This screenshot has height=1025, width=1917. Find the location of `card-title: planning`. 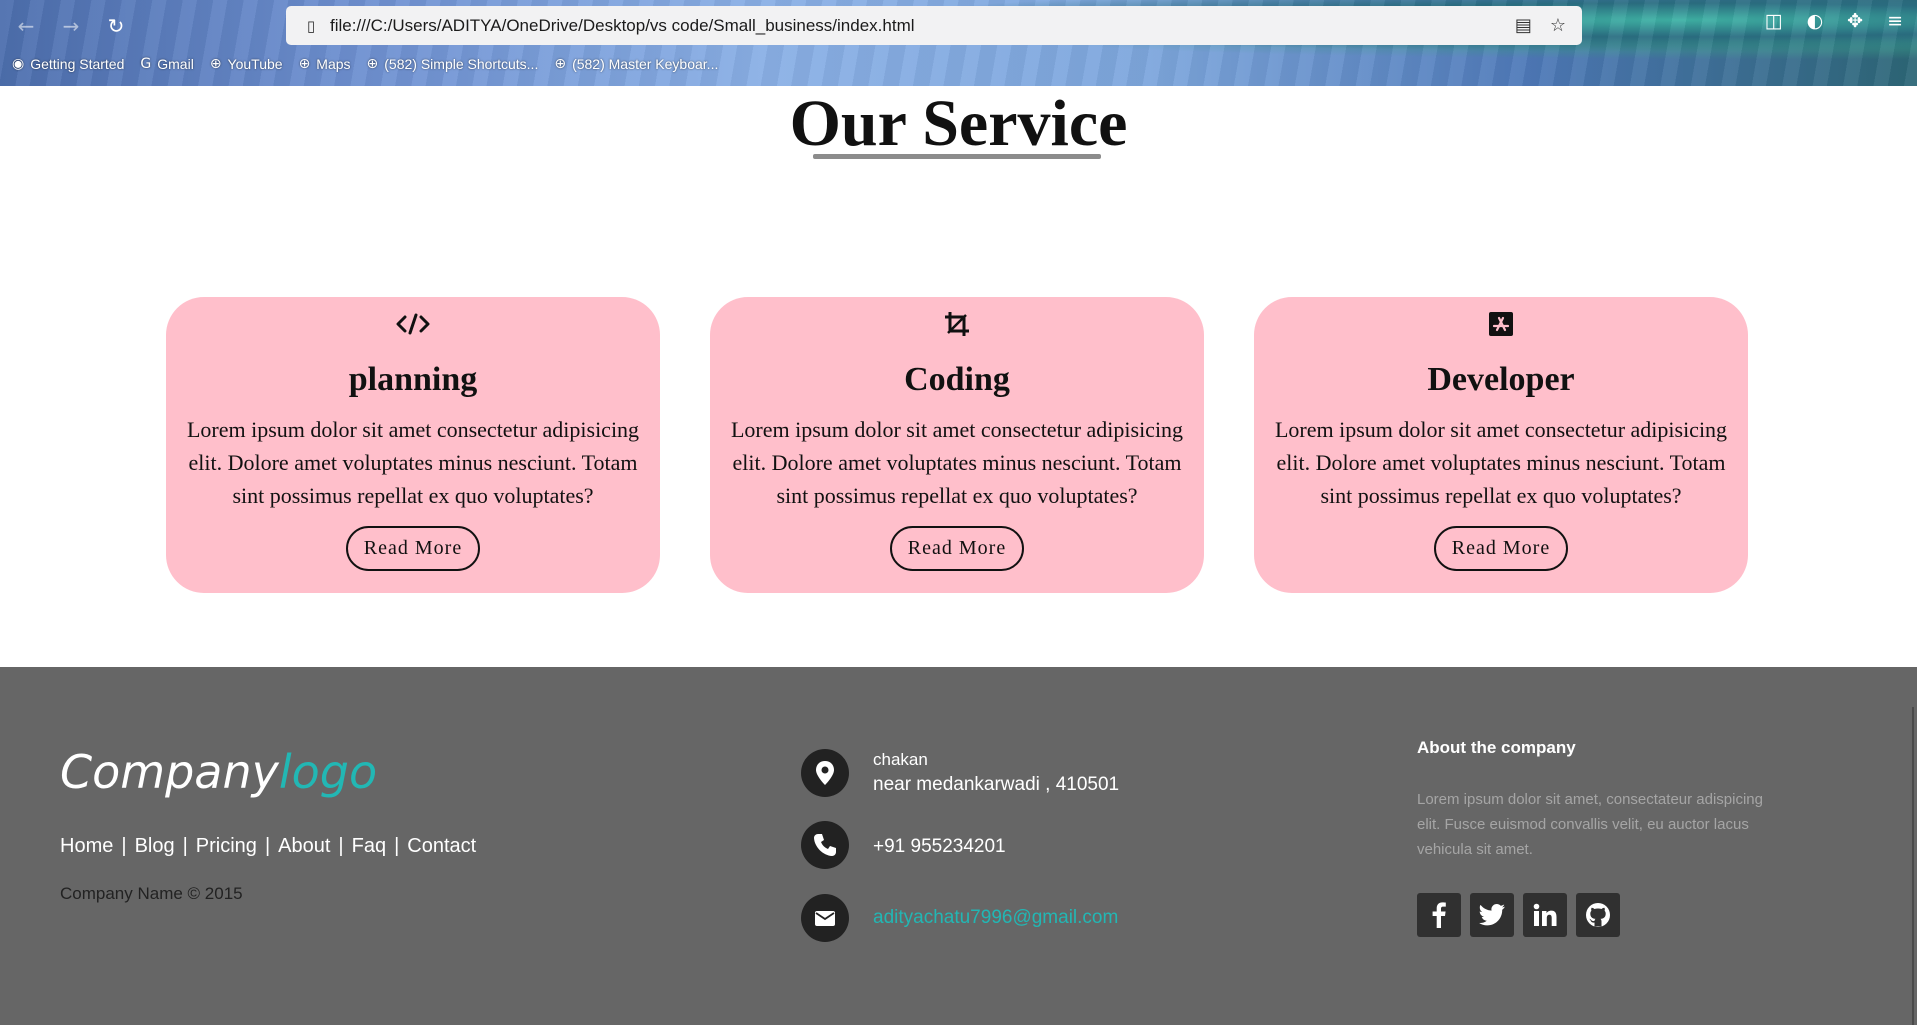

card-title: planning is located at coordinates (413, 379).